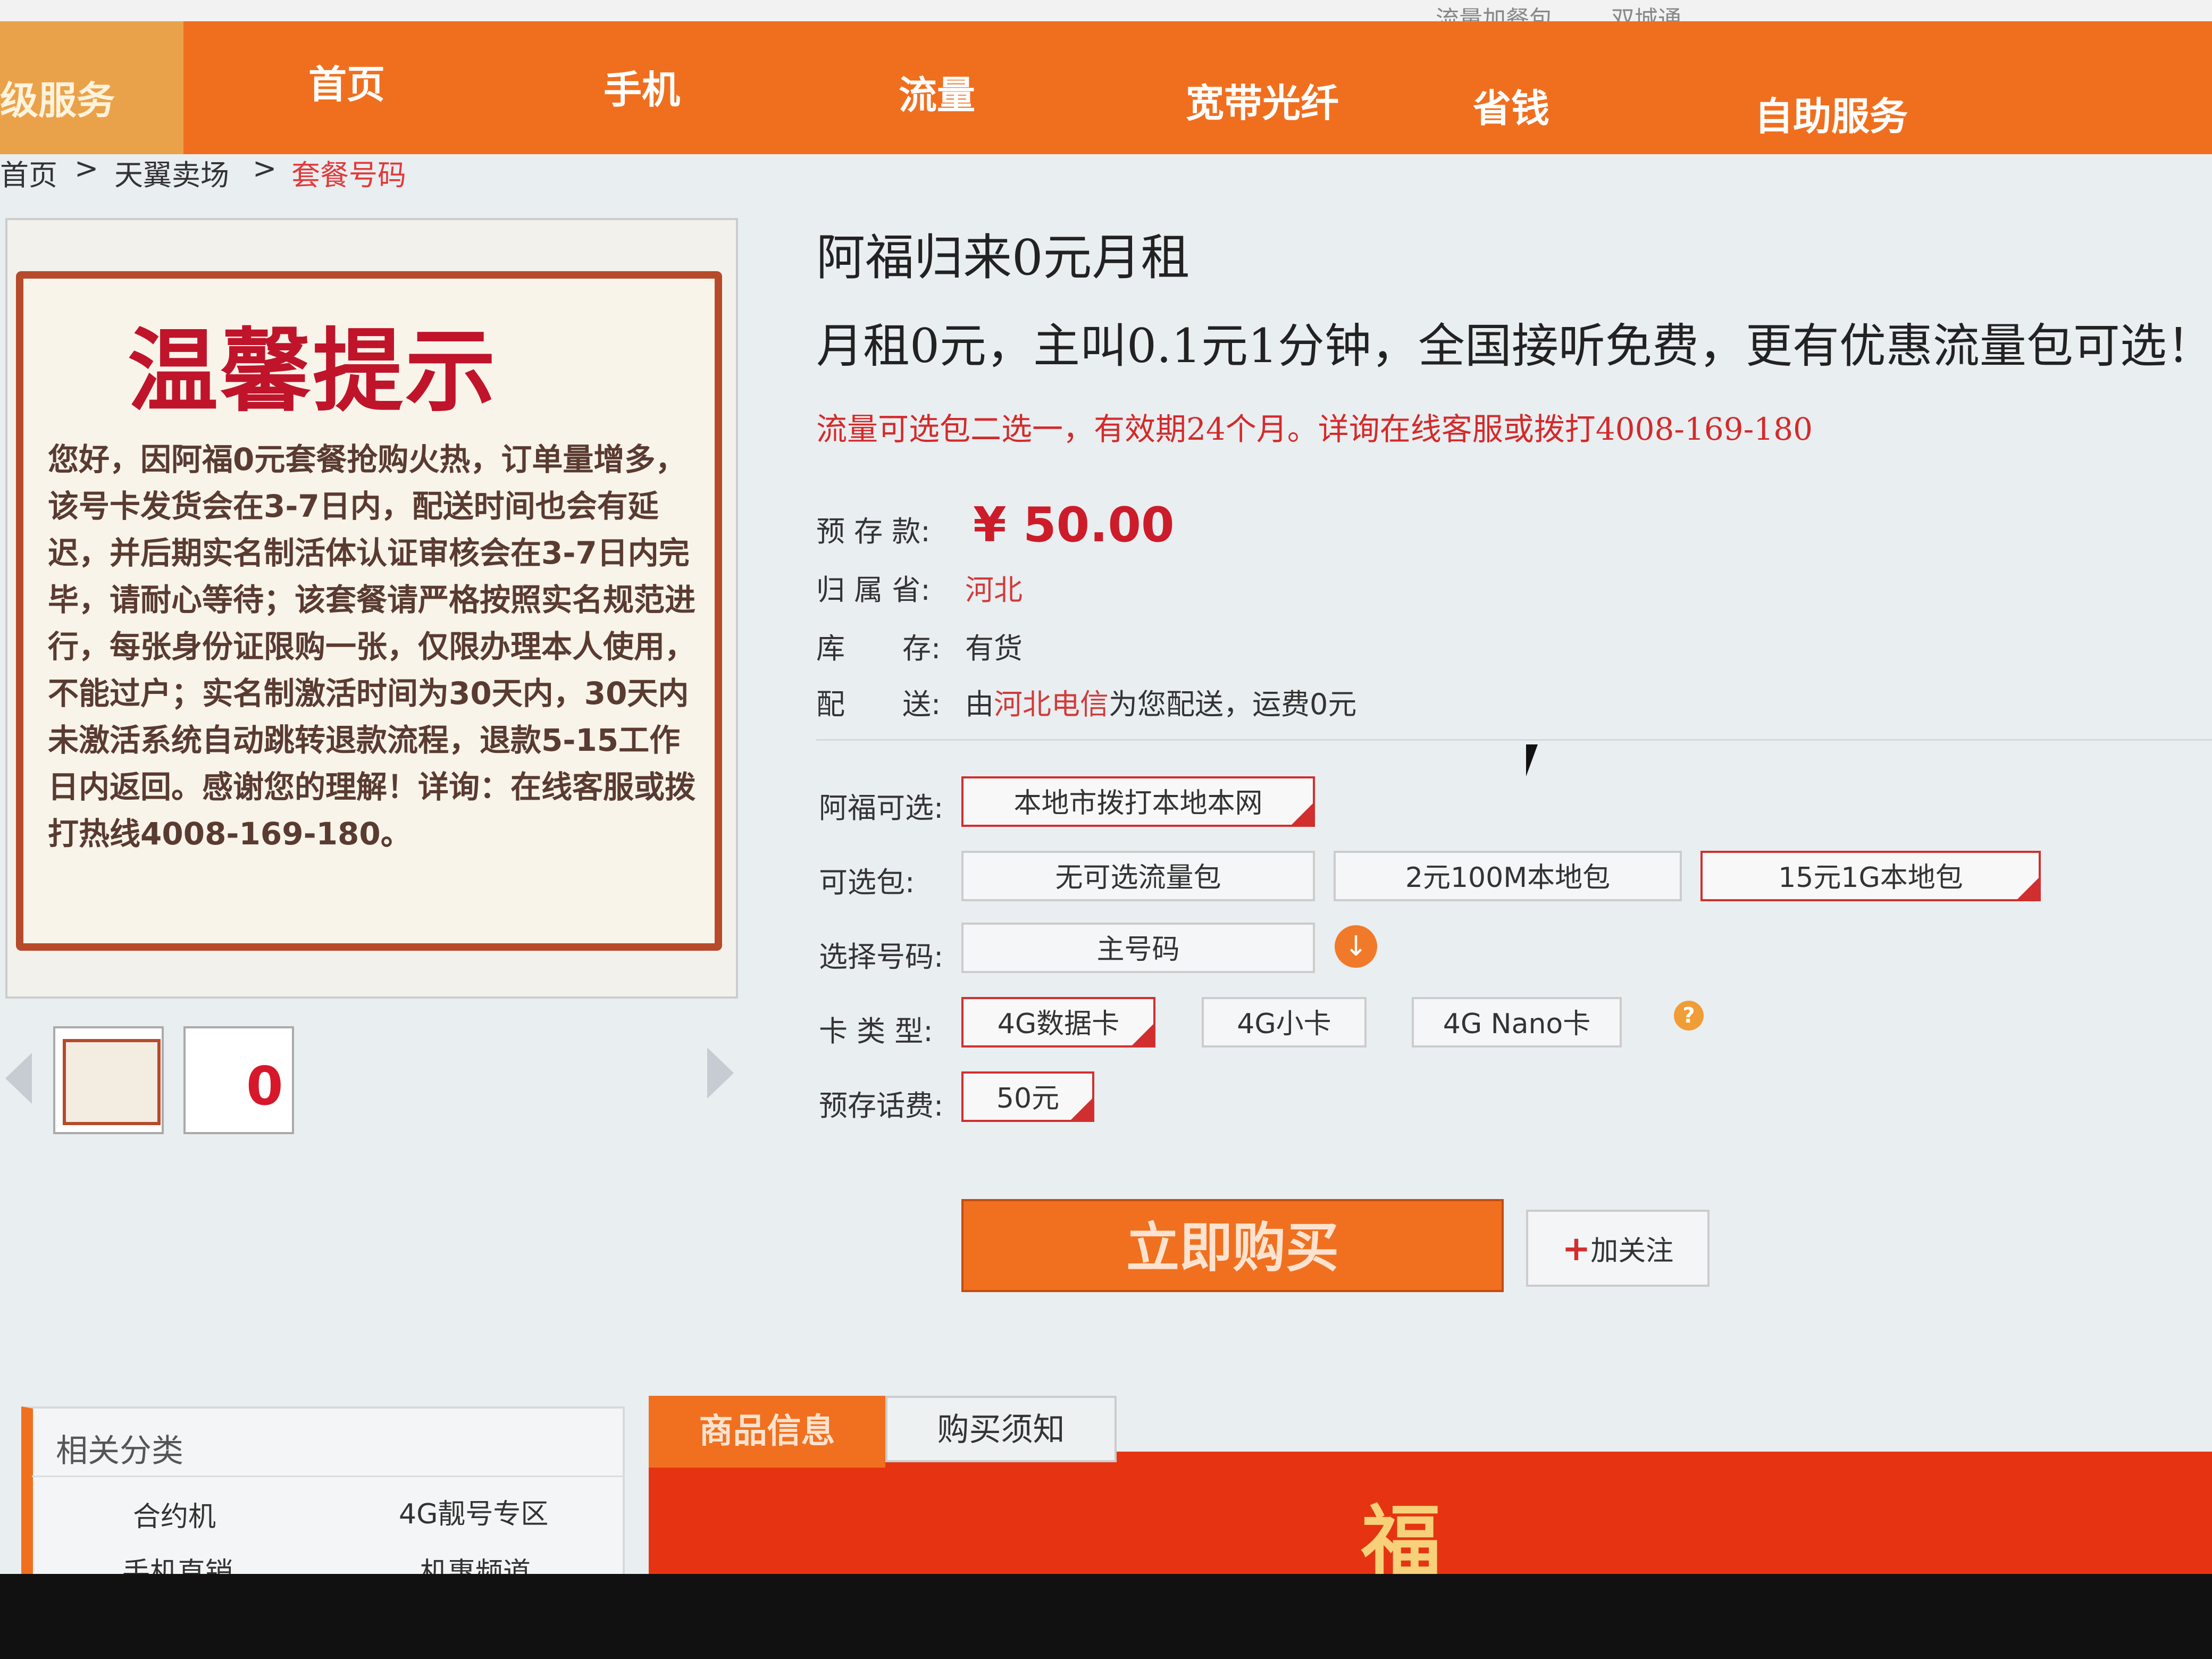 This screenshot has height=1659, width=2212. What do you see at coordinates (642, 86) in the screenshot?
I see `nav-phone: 手机` at bounding box center [642, 86].